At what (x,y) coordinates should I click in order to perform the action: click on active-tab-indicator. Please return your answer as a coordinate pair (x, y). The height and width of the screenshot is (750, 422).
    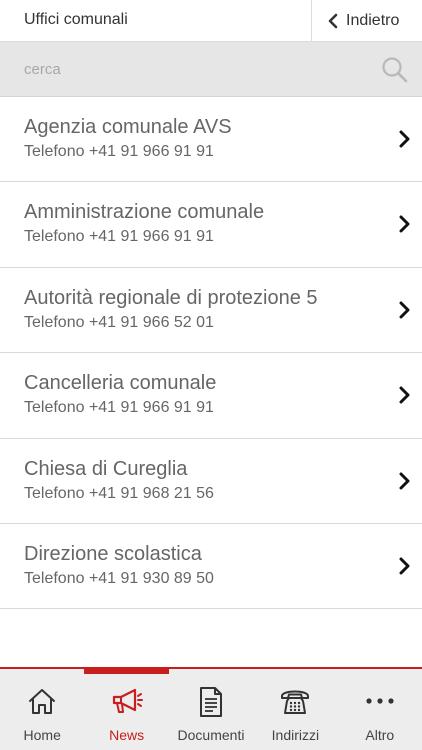
    Looking at the image, I should click on (126, 671).